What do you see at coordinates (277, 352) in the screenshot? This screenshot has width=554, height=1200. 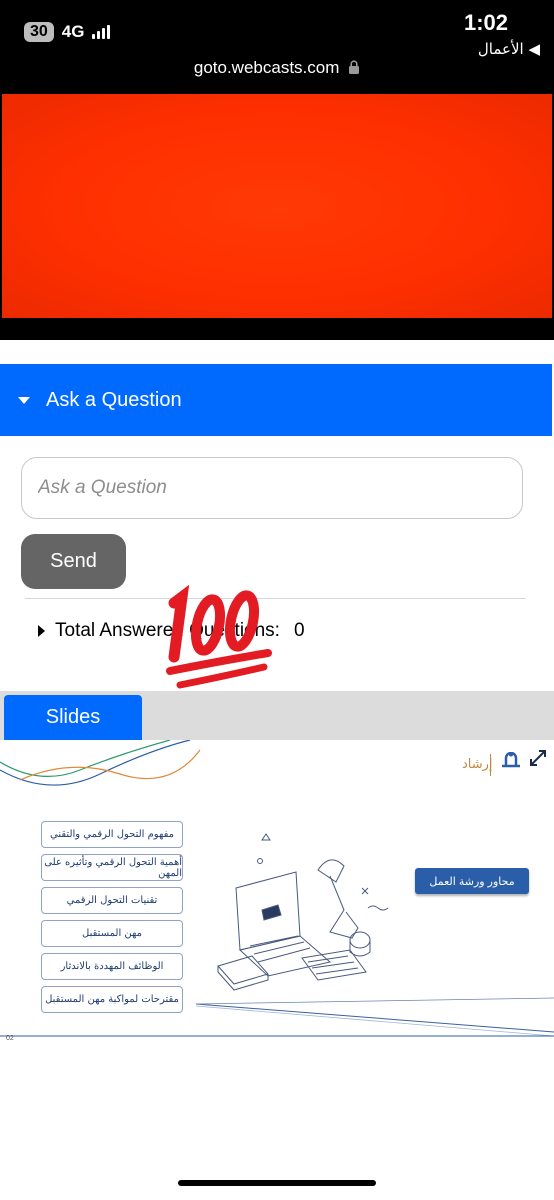 I see `video-spacer` at bounding box center [277, 352].